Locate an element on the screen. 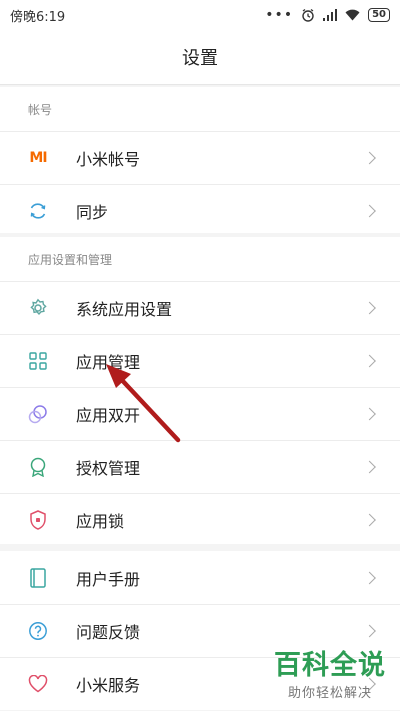  question-icon is located at coordinates (38, 631).